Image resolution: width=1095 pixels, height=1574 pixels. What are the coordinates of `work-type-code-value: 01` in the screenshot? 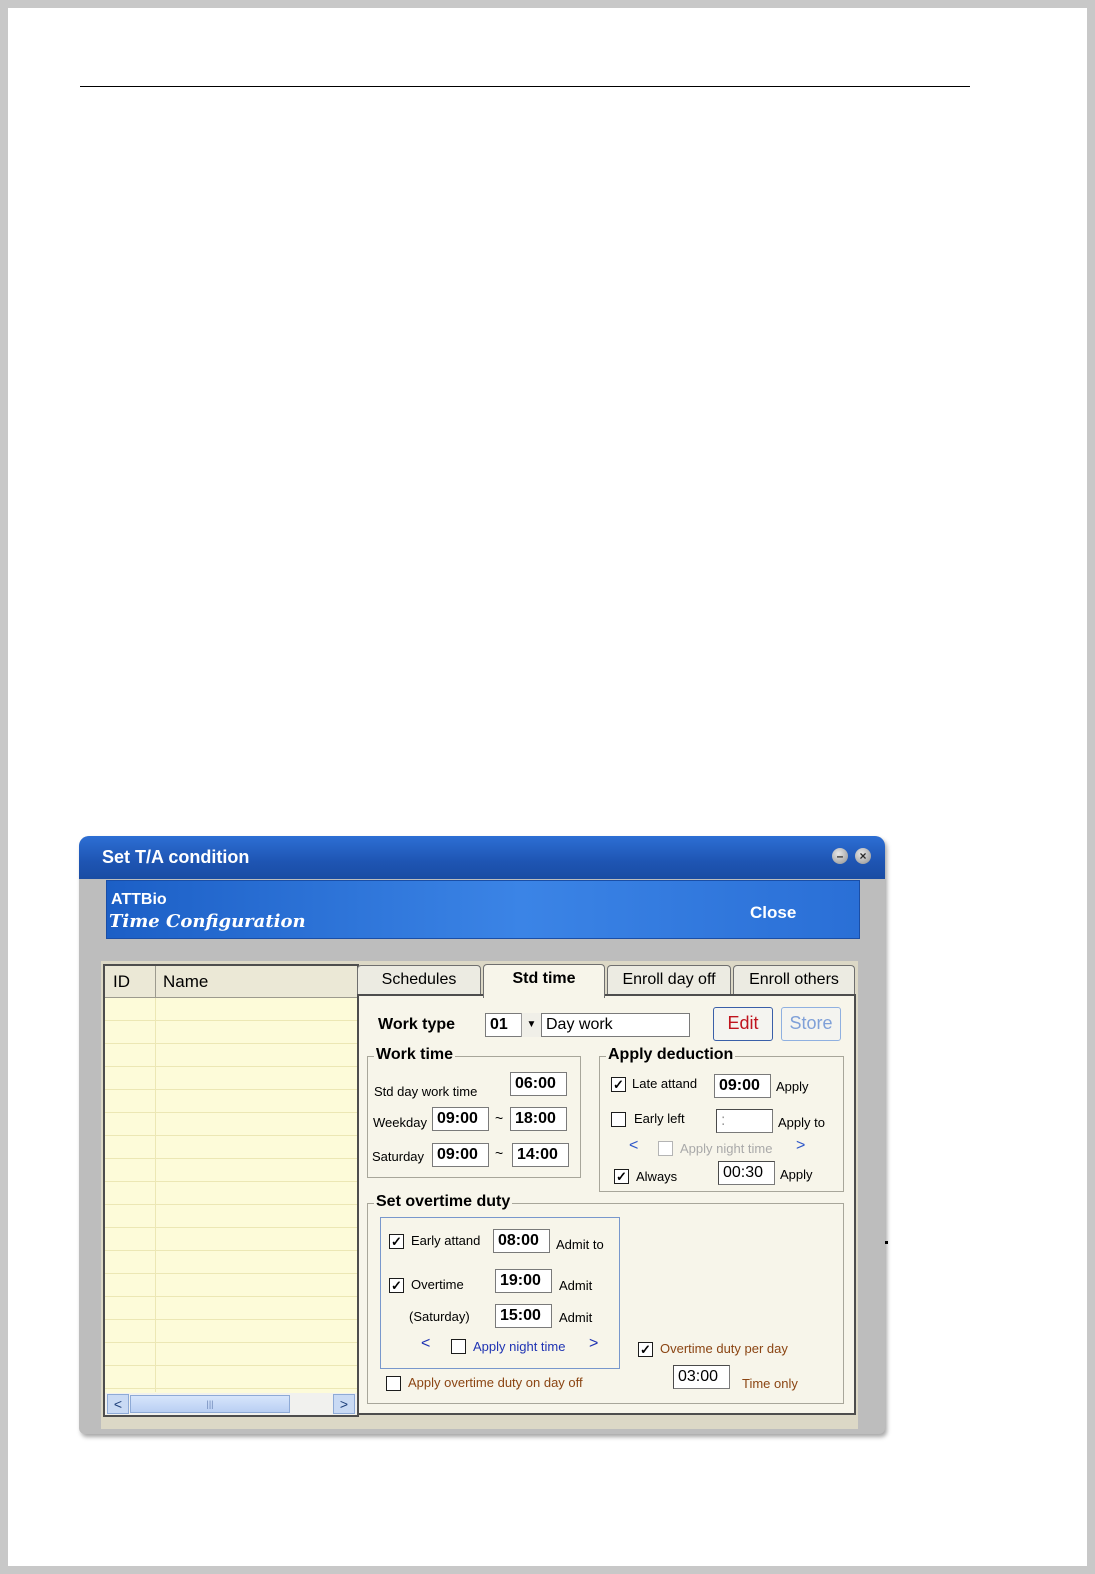 It's located at (499, 1024).